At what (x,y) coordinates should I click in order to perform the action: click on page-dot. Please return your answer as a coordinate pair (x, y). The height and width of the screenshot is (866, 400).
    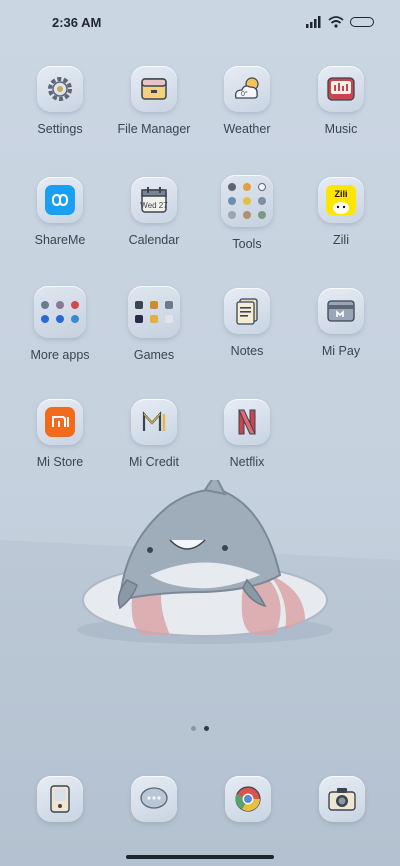
    Looking at the image, I should click on (193, 728).